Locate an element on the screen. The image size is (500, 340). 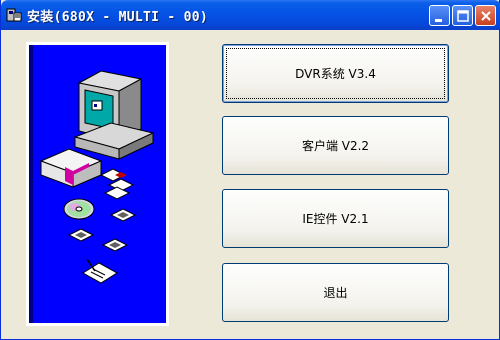
ie-control-button: IE控件 V2.1 is located at coordinates (335, 218).